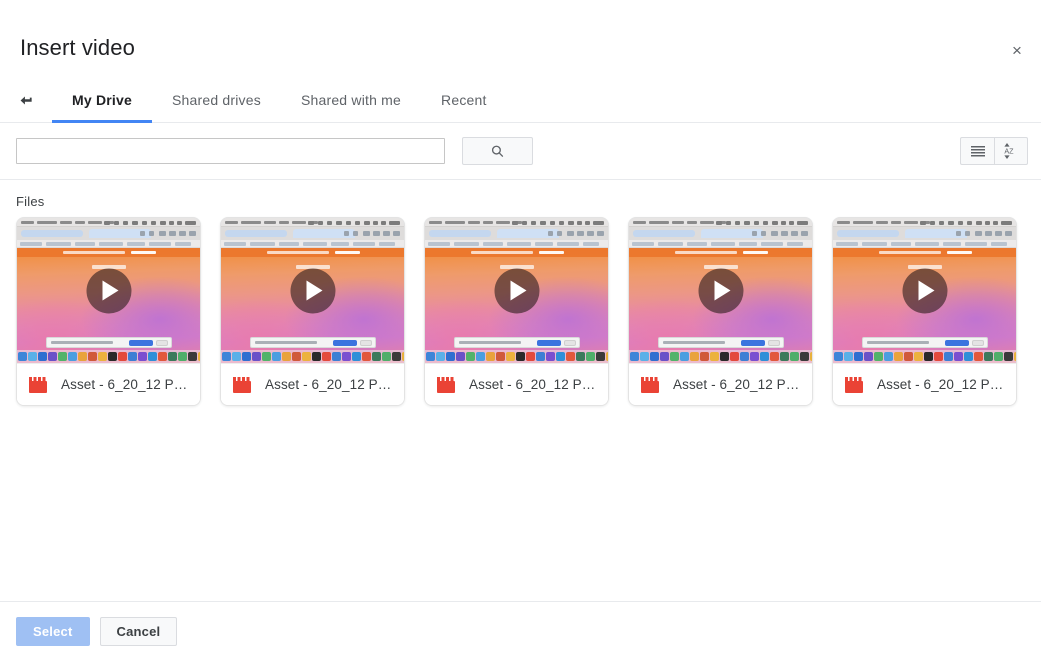 The width and height of the screenshot is (1041, 660). What do you see at coordinates (230, 151) in the screenshot?
I see `search-input` at bounding box center [230, 151].